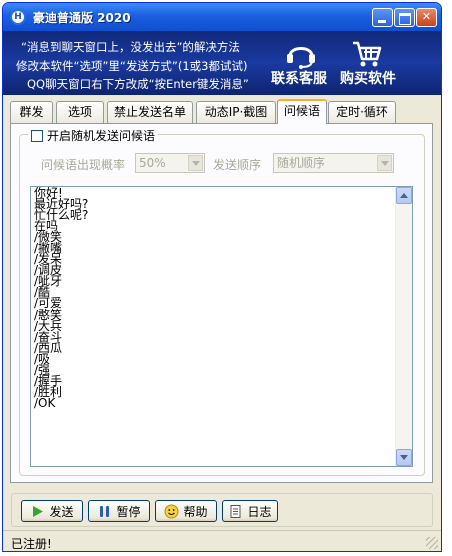  I want to click on contact-support-link: 联系客服, so click(299, 78).